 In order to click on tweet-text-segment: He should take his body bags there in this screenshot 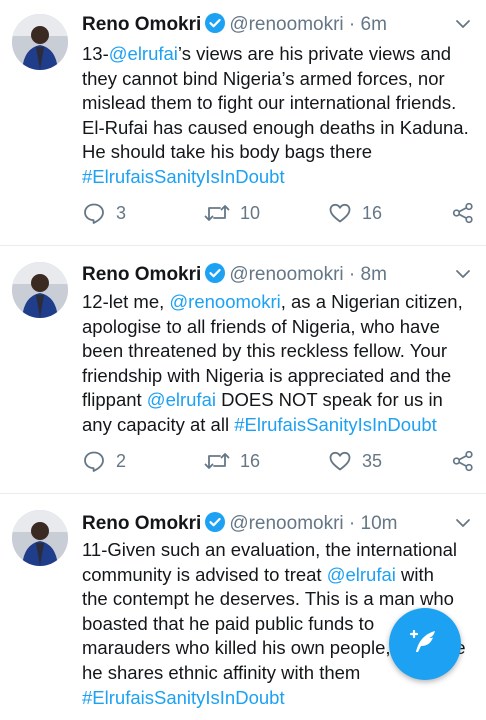, I will do `click(227, 152)`.